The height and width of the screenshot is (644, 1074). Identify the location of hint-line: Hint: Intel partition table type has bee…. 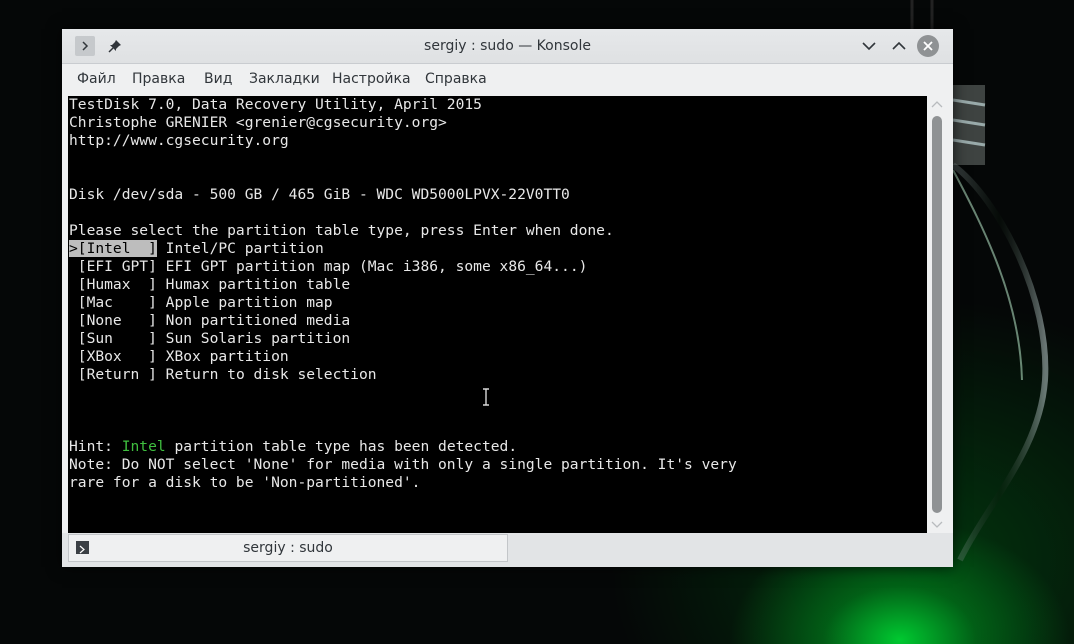
(293, 447).